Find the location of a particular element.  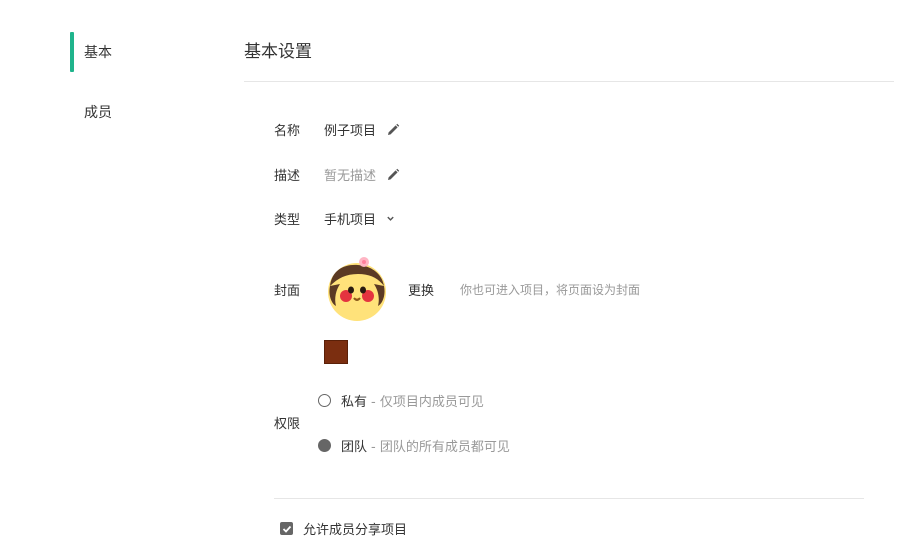

permission-label: 权限 is located at coordinates (287, 424).